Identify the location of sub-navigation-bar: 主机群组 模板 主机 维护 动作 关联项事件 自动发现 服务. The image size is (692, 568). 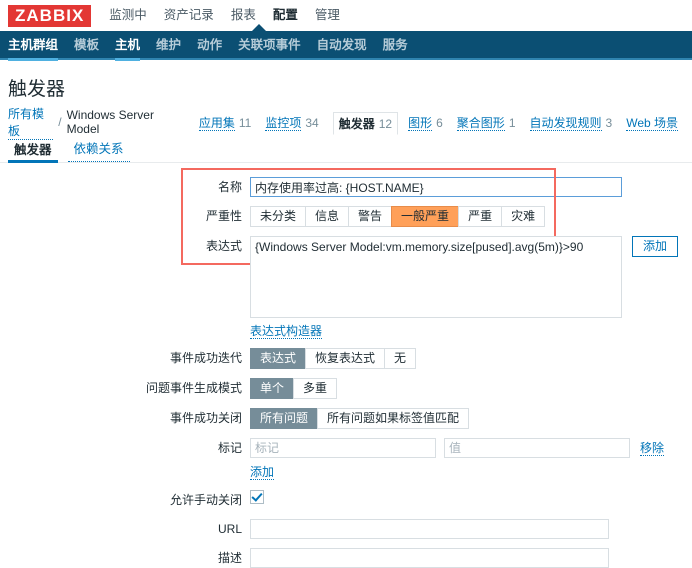
(346, 42).